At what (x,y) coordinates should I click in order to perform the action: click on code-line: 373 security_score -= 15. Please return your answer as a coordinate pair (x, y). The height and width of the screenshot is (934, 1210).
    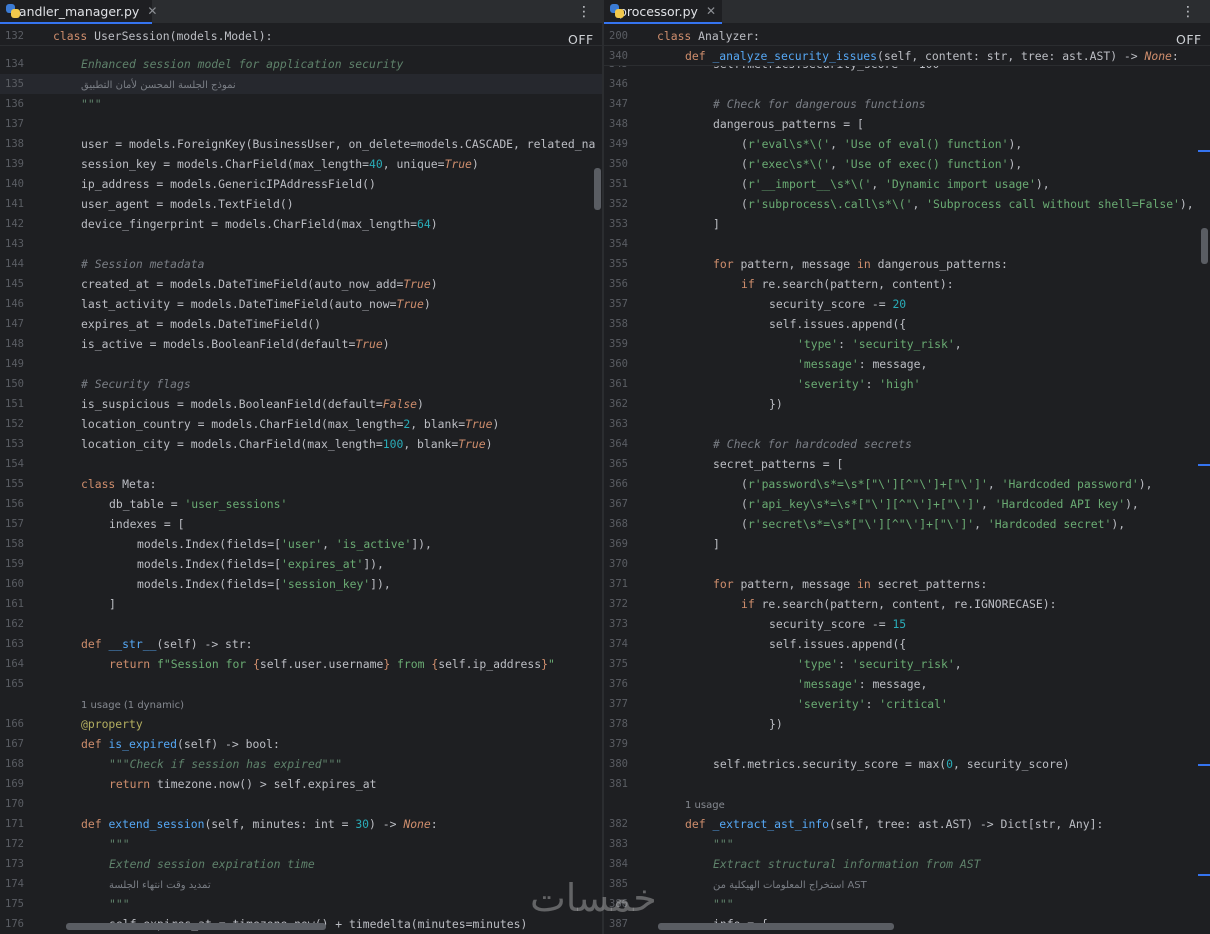
    Looking at the image, I should click on (907, 624).